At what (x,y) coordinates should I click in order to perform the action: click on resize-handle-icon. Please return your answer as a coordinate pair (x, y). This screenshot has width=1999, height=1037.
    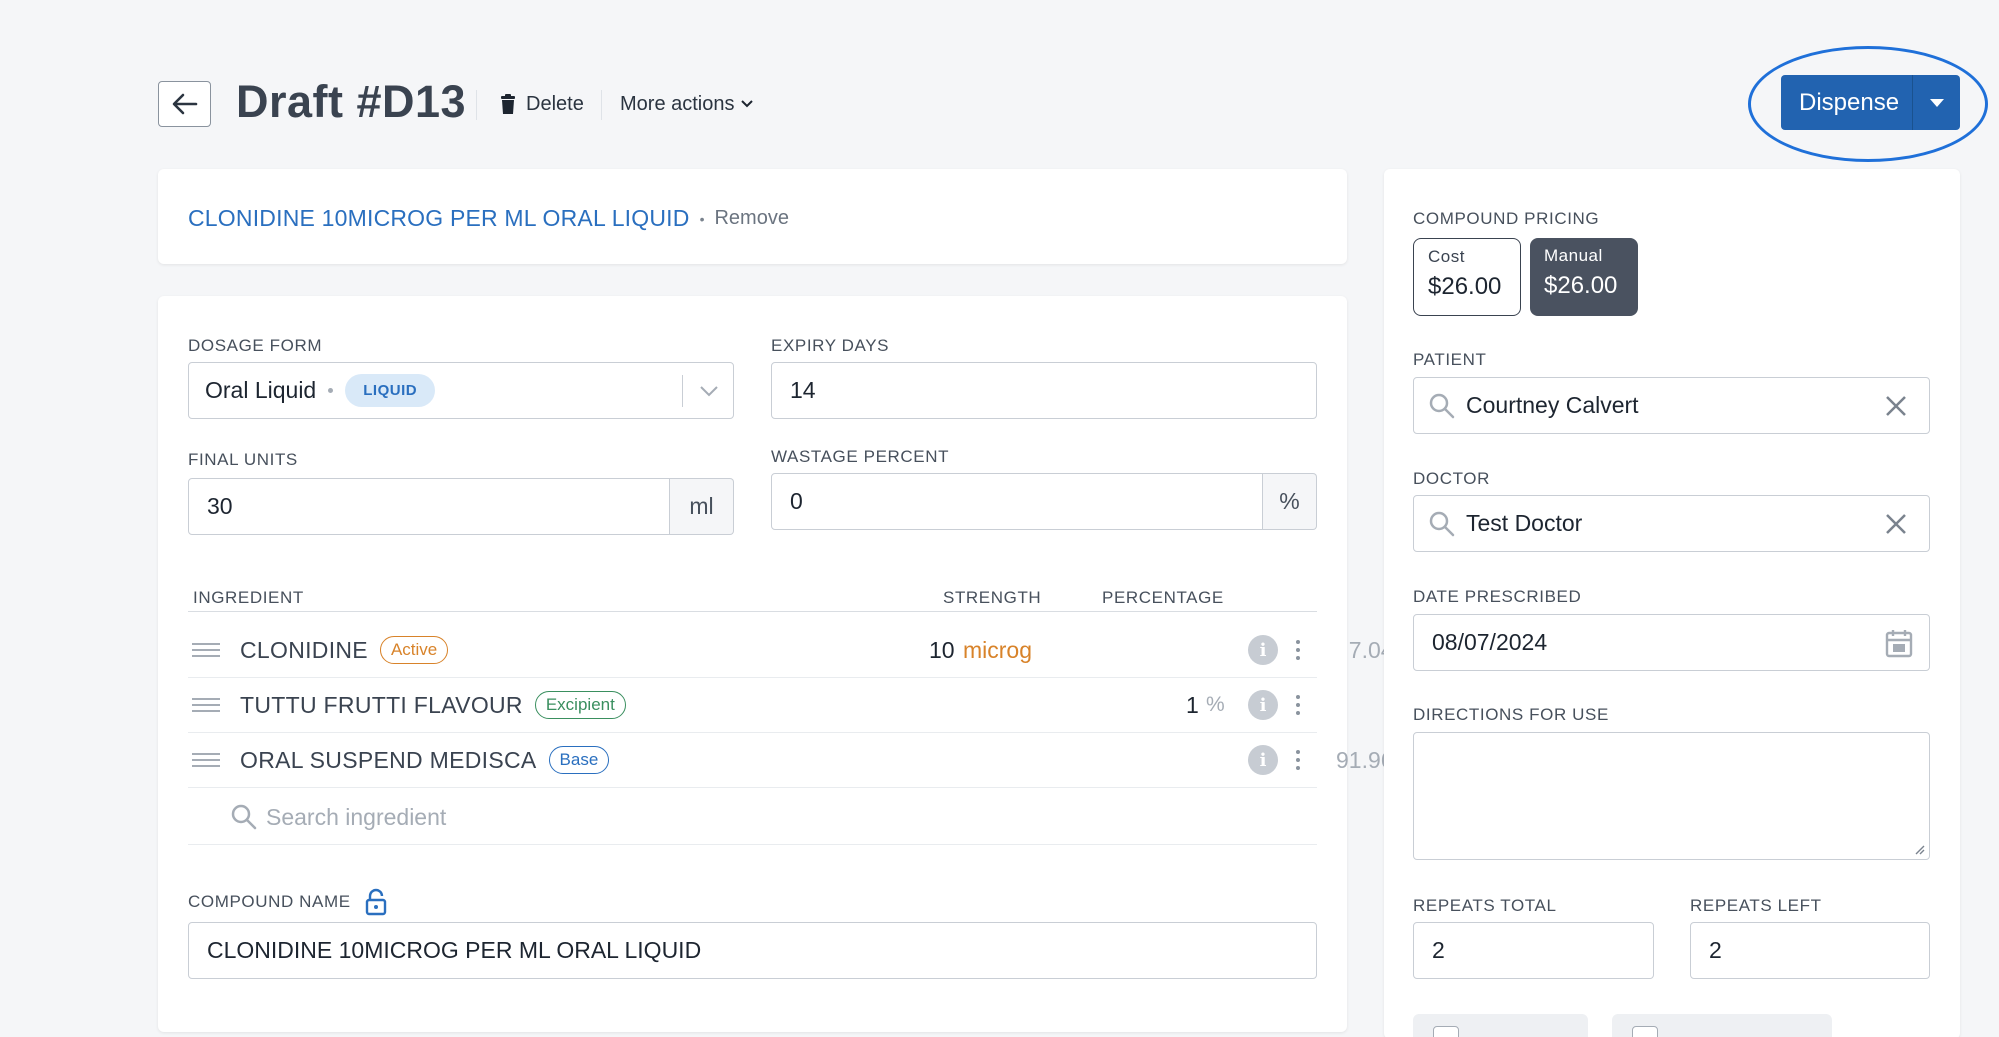
    Looking at the image, I should click on (1919, 849).